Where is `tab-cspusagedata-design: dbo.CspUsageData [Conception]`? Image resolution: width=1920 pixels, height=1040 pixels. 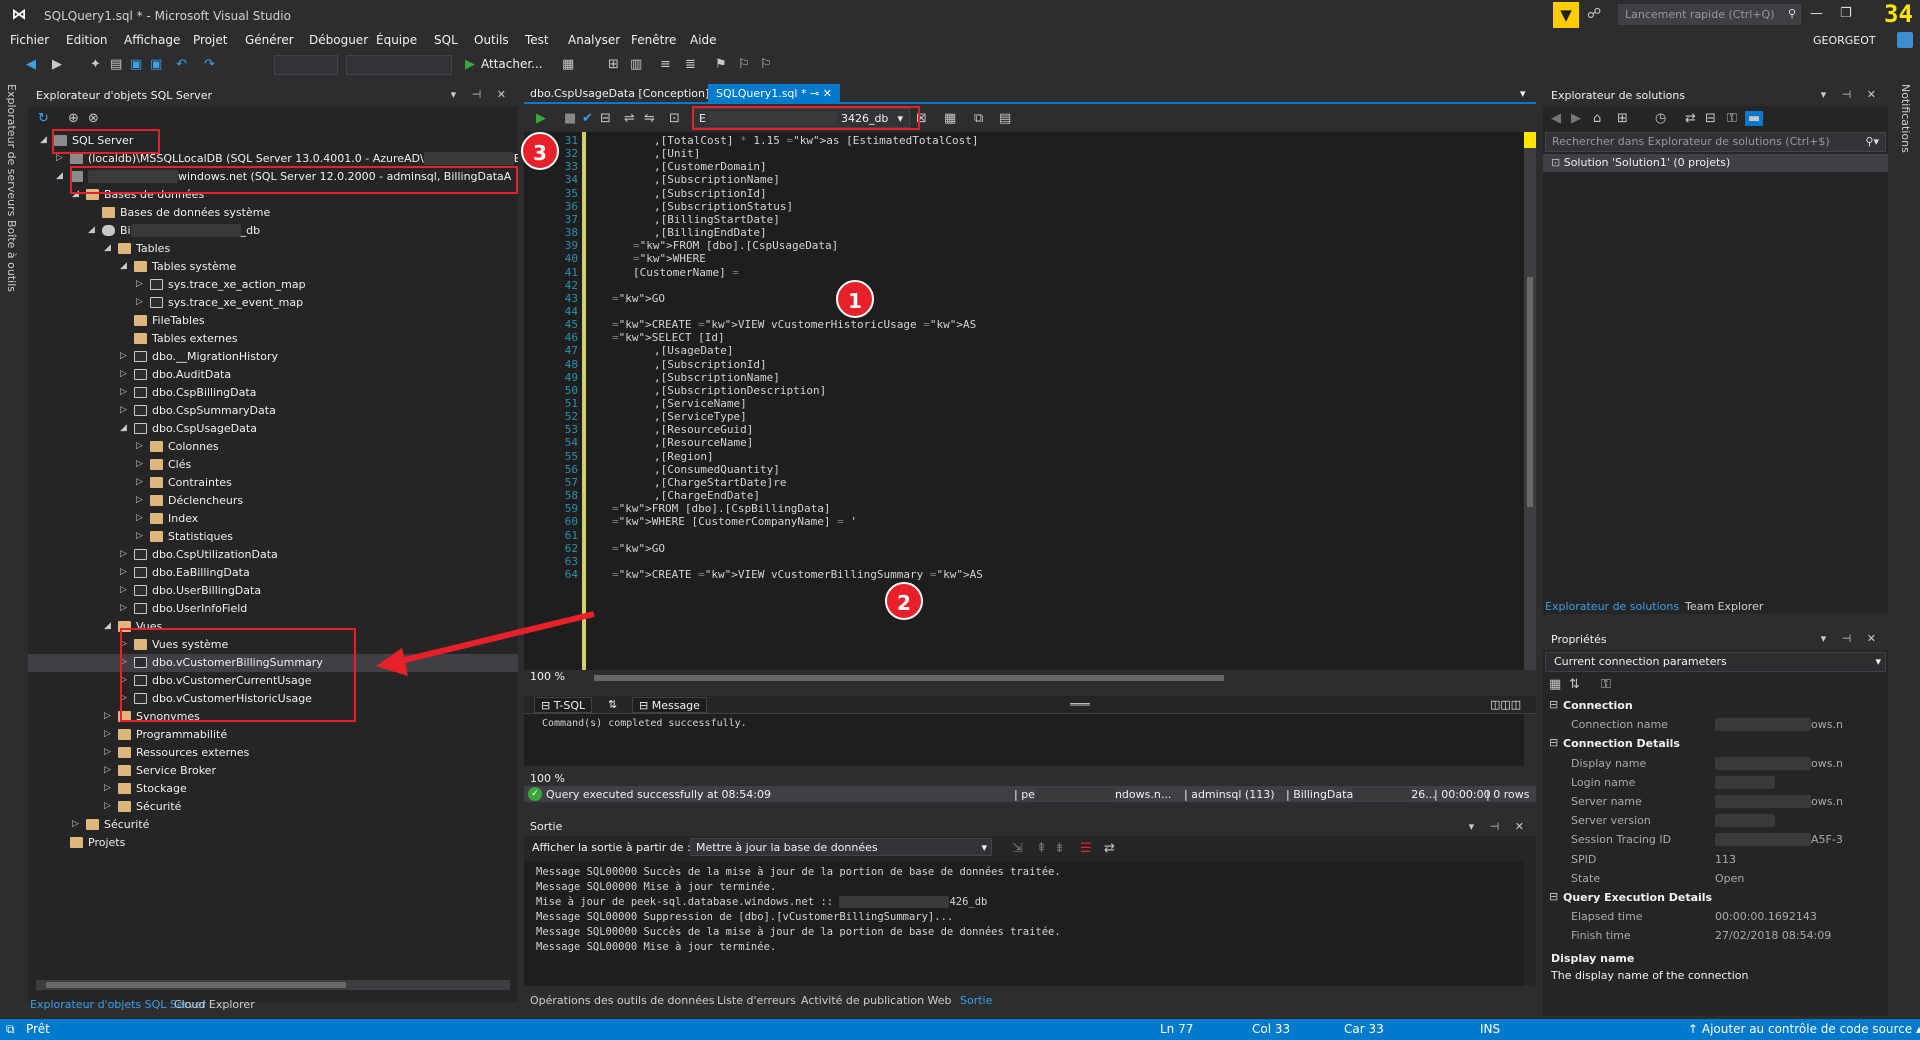
tab-cspusagedata-design: dbo.CspUsageData [Conception] is located at coordinates (619, 93).